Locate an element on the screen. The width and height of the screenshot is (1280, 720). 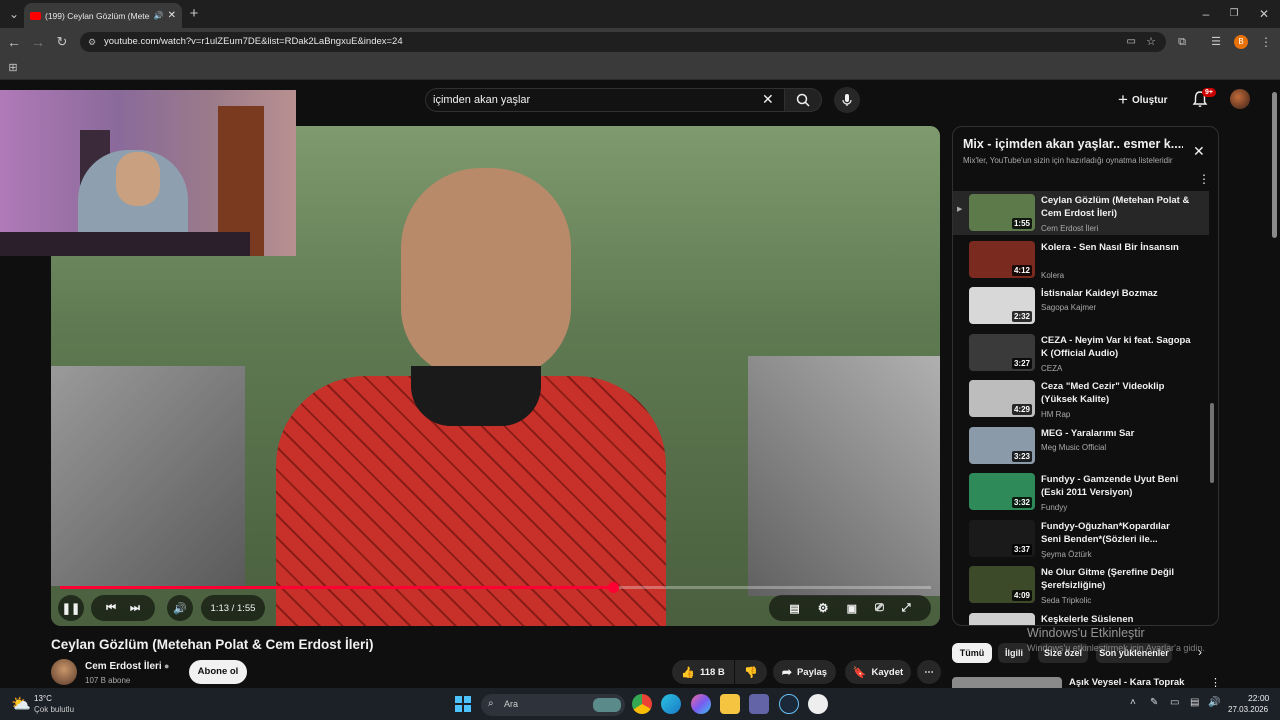
tray-volume-icon: 🔊 is located at coordinates (1214, 702).